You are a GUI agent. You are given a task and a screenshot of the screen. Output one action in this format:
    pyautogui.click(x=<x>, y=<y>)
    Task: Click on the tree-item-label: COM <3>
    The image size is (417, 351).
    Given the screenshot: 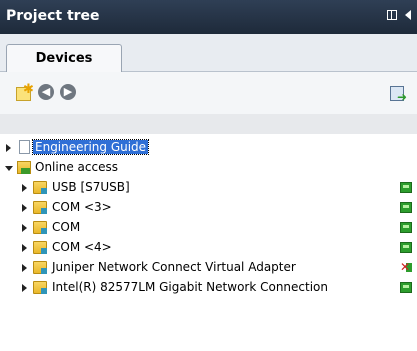 What is the action you would take?
    pyautogui.click(x=82, y=207)
    